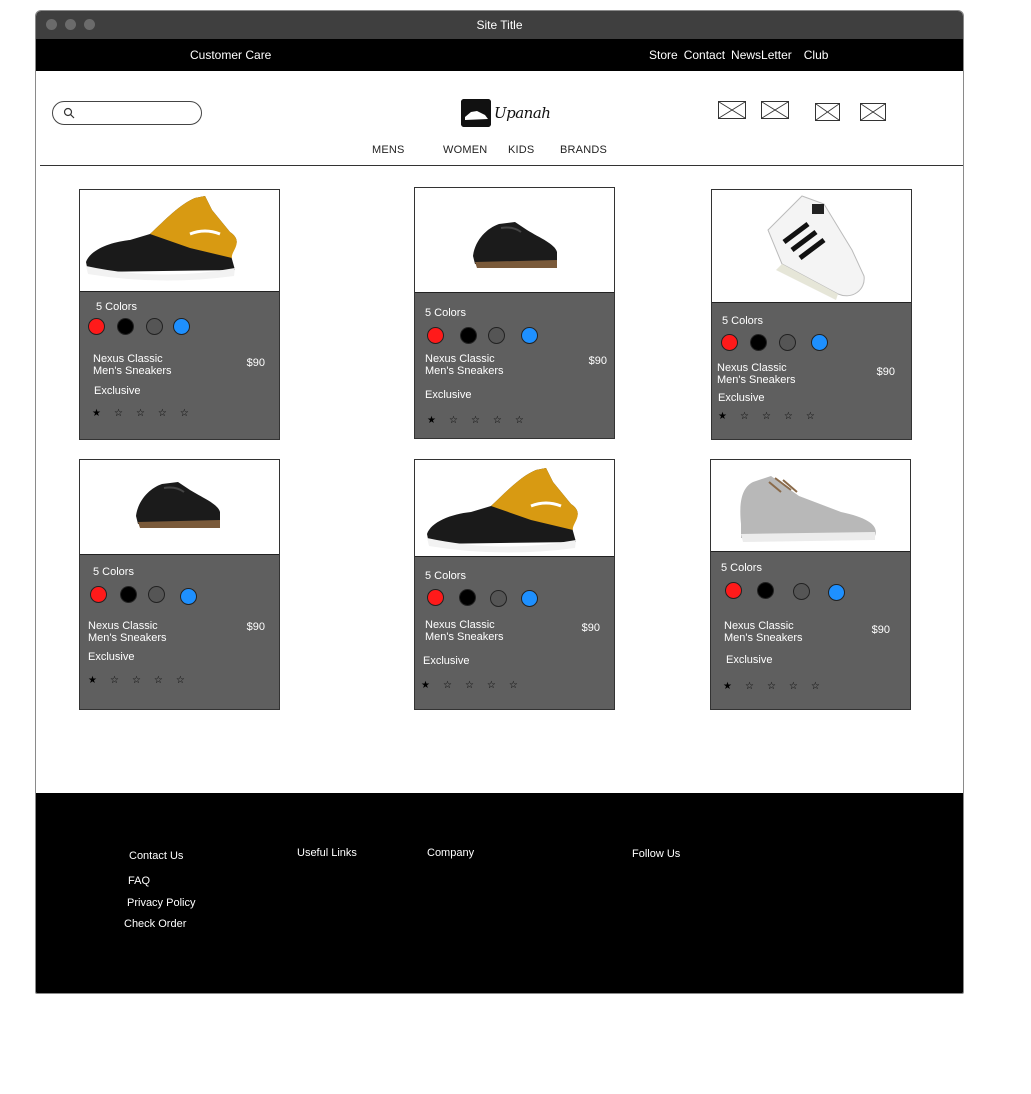  I want to click on footer-company: Company, so click(450, 853).